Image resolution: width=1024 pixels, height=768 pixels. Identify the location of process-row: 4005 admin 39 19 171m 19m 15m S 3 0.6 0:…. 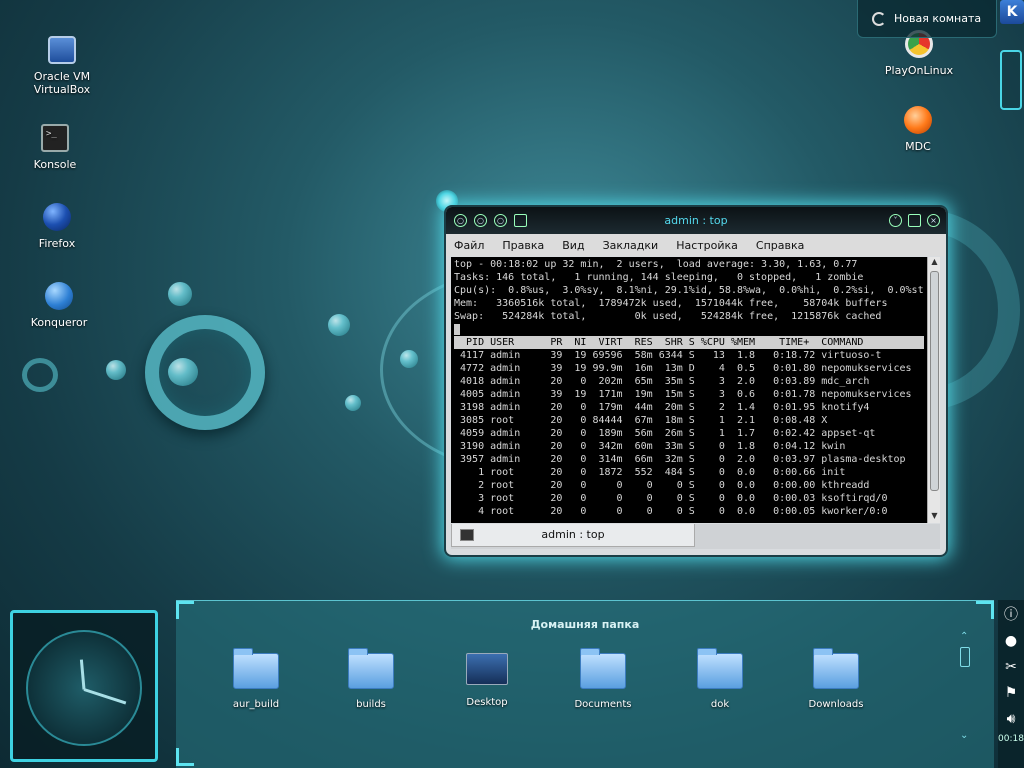
(683, 394).